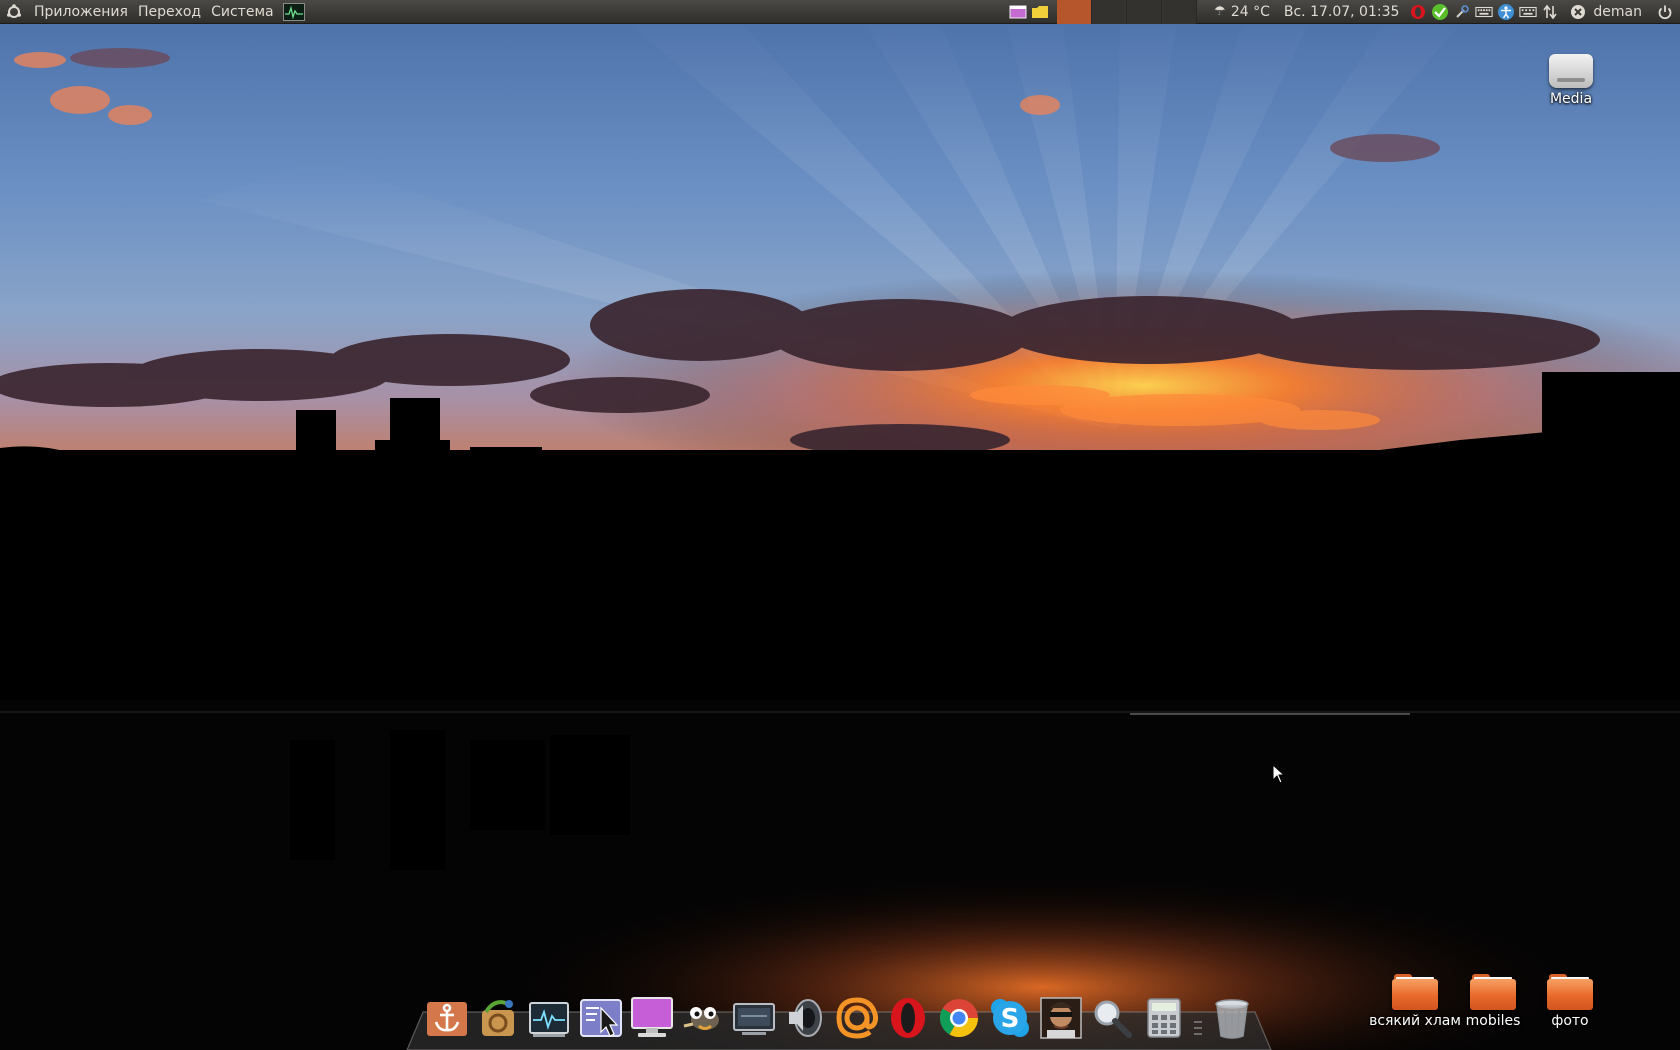 The width and height of the screenshot is (1680, 1050). What do you see at coordinates (293, 11) in the screenshot?
I see `system-monitor-applet-icon` at bounding box center [293, 11].